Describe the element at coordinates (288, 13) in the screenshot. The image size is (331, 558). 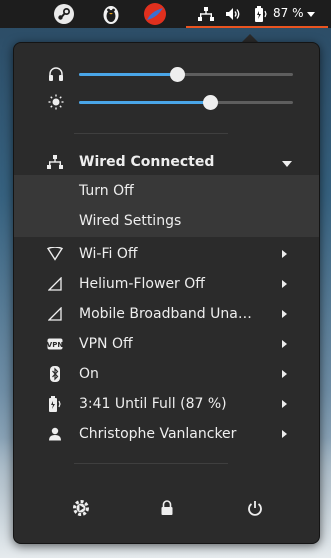
I see `battery-percent: 87 %` at that location.